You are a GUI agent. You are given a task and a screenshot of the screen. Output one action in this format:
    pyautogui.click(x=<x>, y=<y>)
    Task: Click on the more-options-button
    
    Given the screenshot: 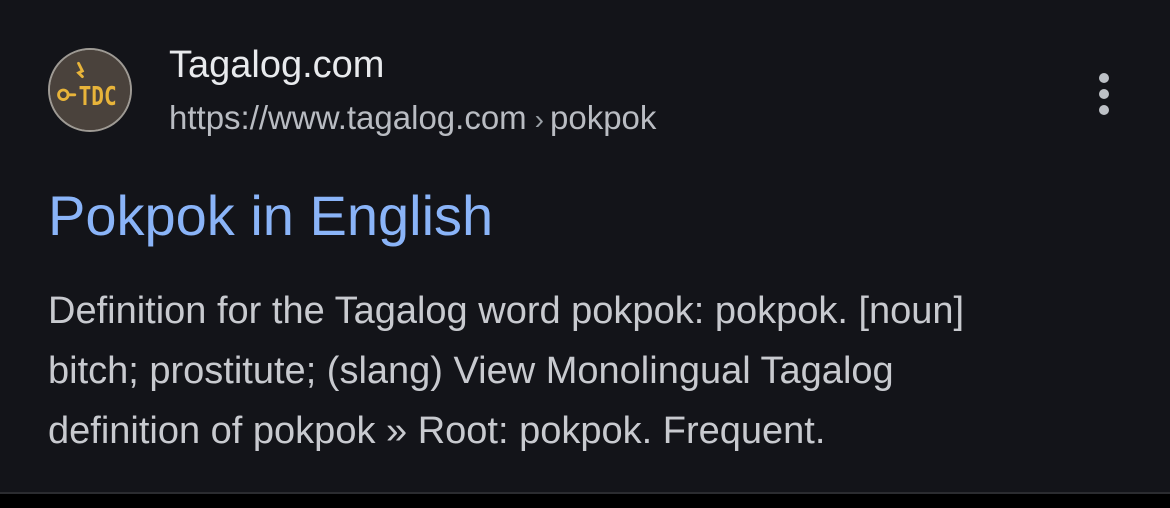 What is the action you would take?
    pyautogui.click(x=1104, y=94)
    